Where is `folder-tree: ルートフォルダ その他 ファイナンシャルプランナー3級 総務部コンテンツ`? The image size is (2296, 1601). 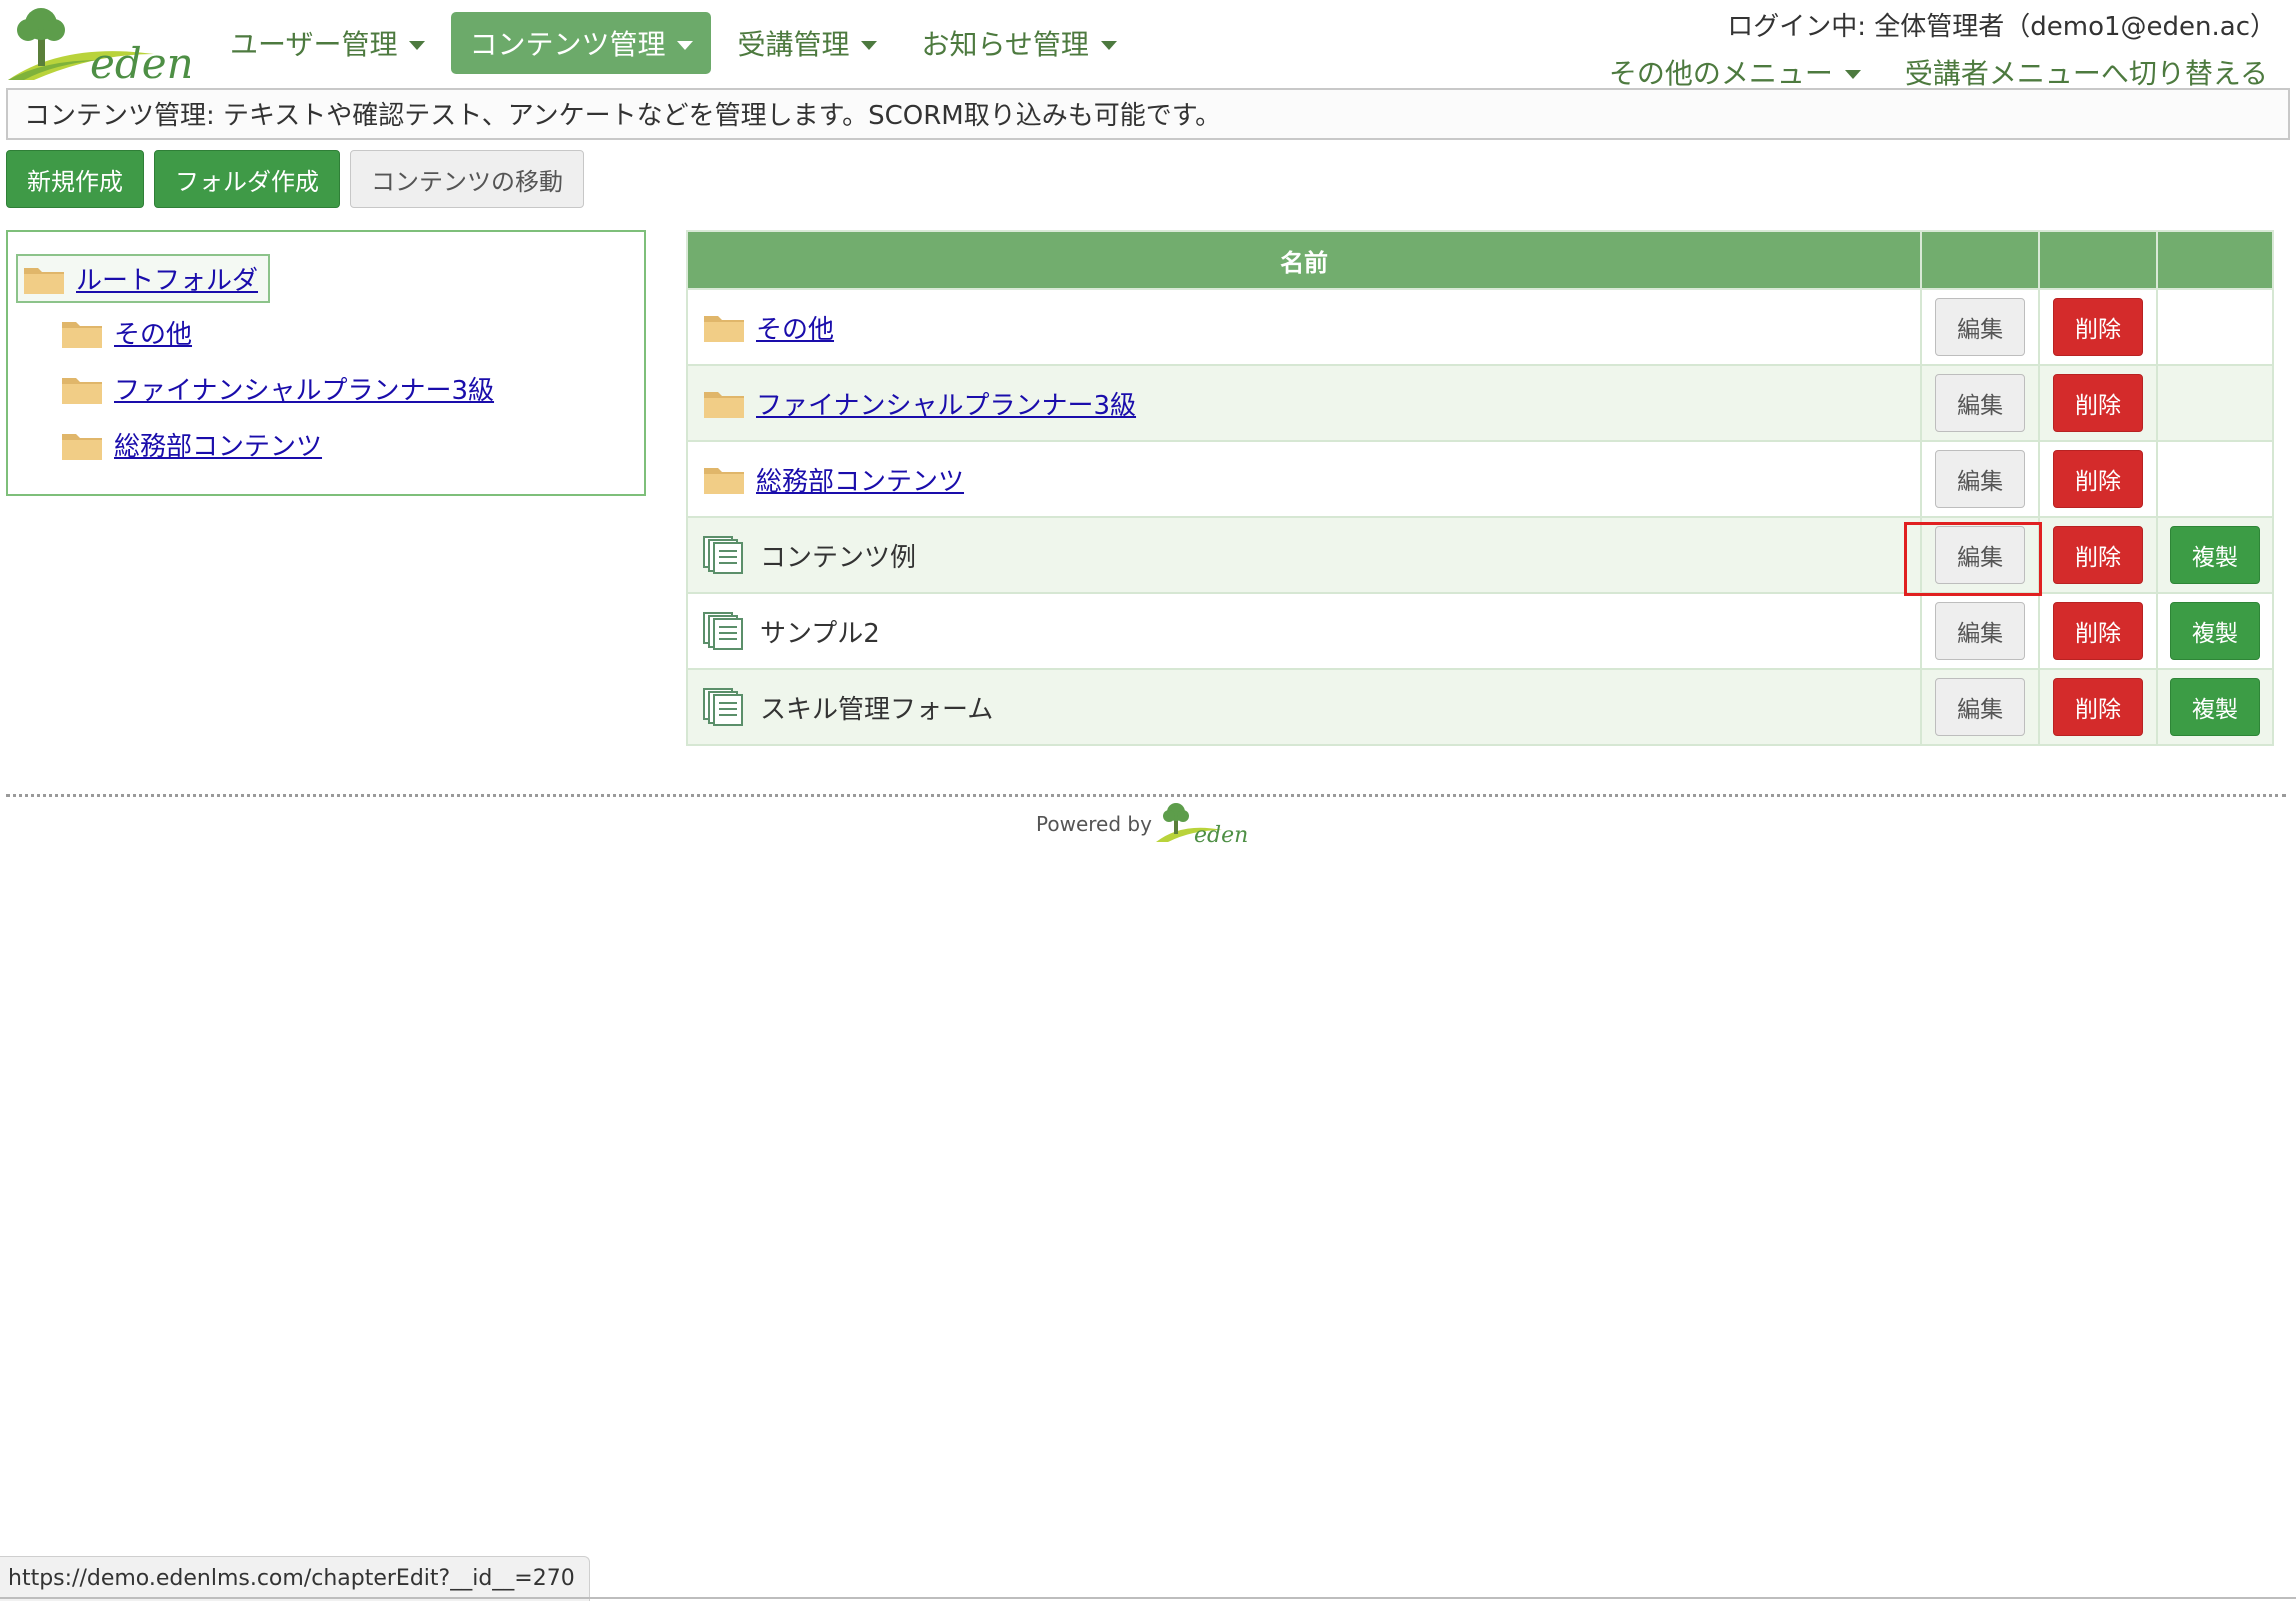
folder-tree: ルートフォルダ その他 ファイナンシャルプランナー3級 総務部コンテンツ is located at coordinates (326, 363).